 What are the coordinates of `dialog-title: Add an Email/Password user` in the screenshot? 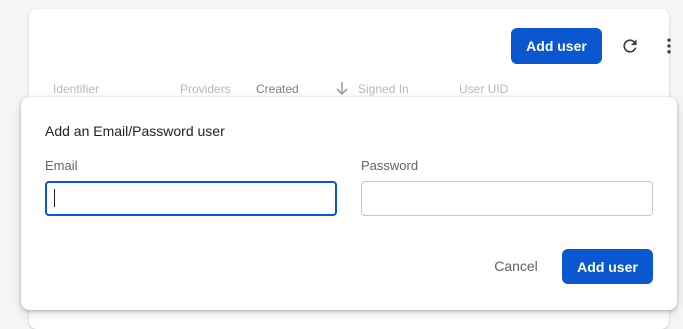 It's located at (135, 131).